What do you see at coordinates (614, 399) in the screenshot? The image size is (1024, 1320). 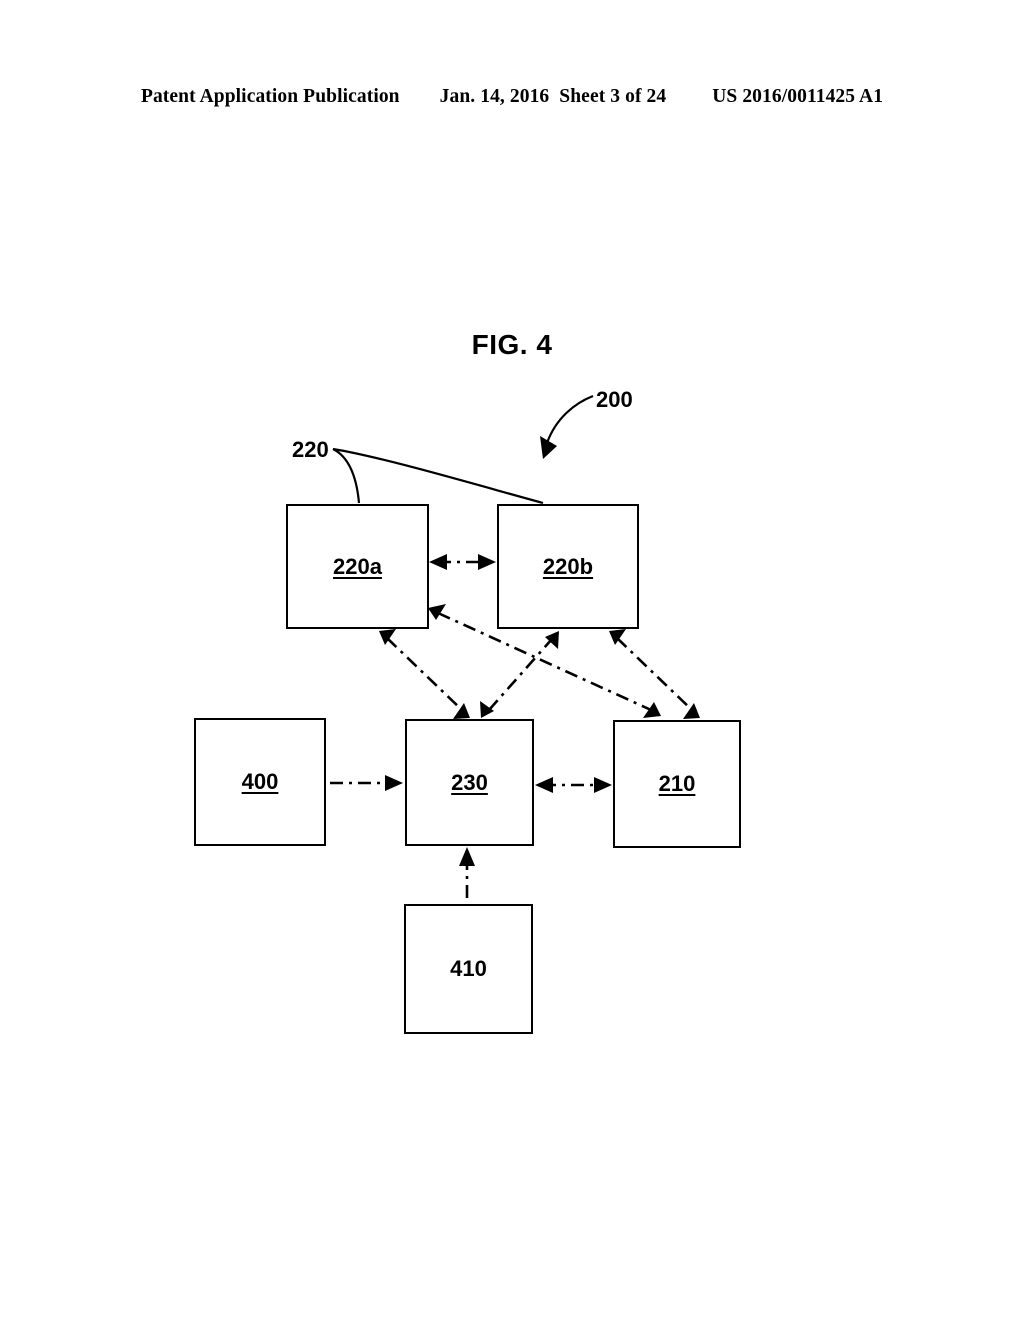 I see `reference-number-200: 200` at bounding box center [614, 399].